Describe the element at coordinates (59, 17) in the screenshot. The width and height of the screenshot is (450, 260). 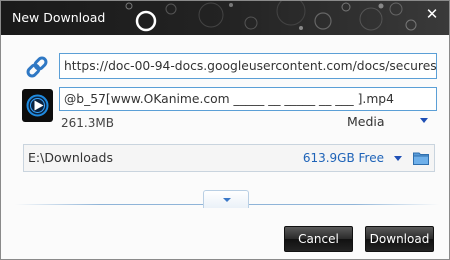
I see `dialog-title: New Download` at that location.